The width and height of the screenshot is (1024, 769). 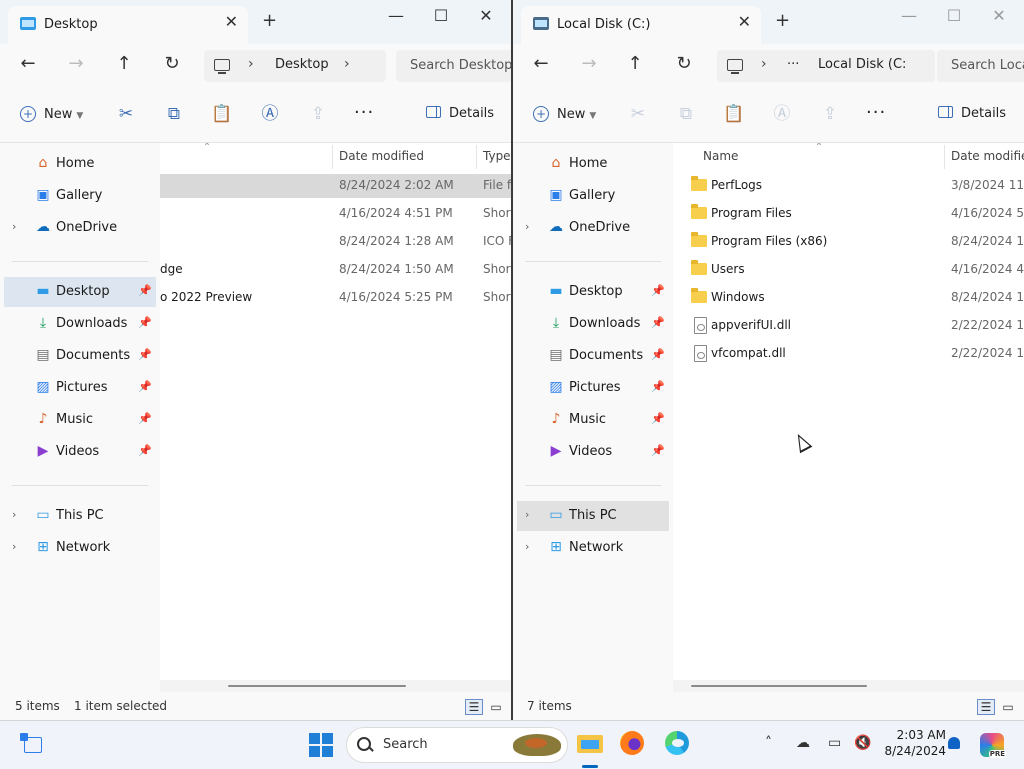 What do you see at coordinates (782, 21) in the screenshot?
I see `new-tab-button: +` at bounding box center [782, 21].